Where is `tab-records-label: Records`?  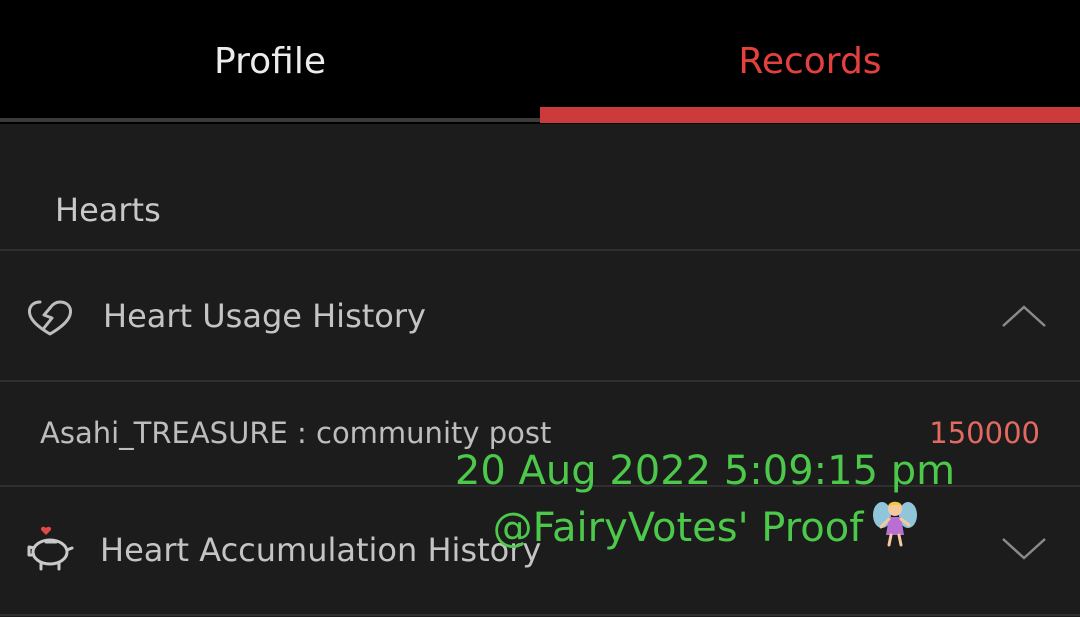 tab-records-label: Records is located at coordinates (810, 61).